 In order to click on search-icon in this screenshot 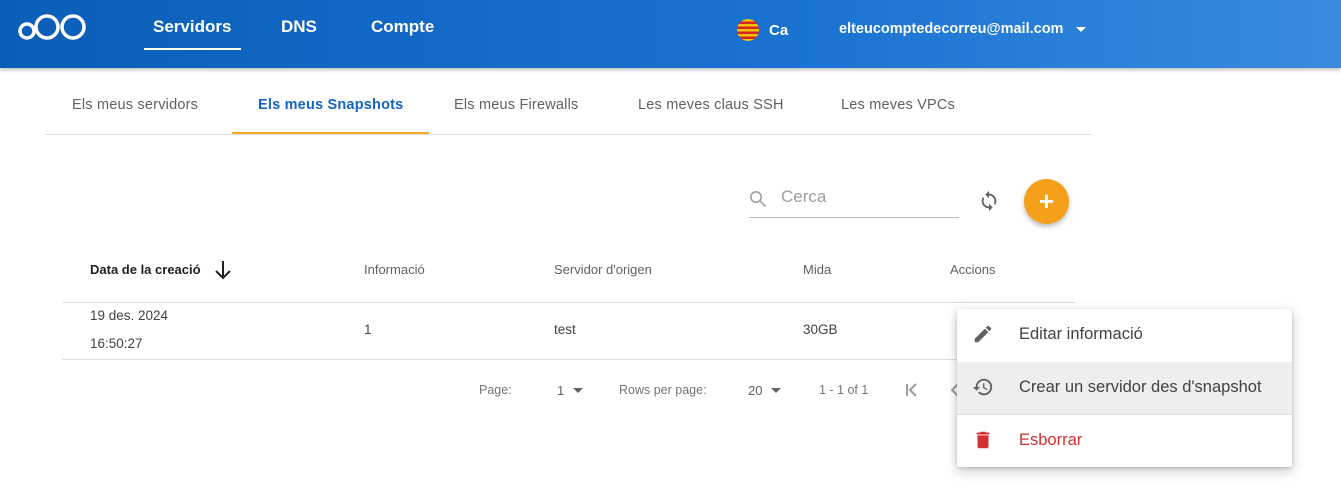, I will do `click(758, 199)`.